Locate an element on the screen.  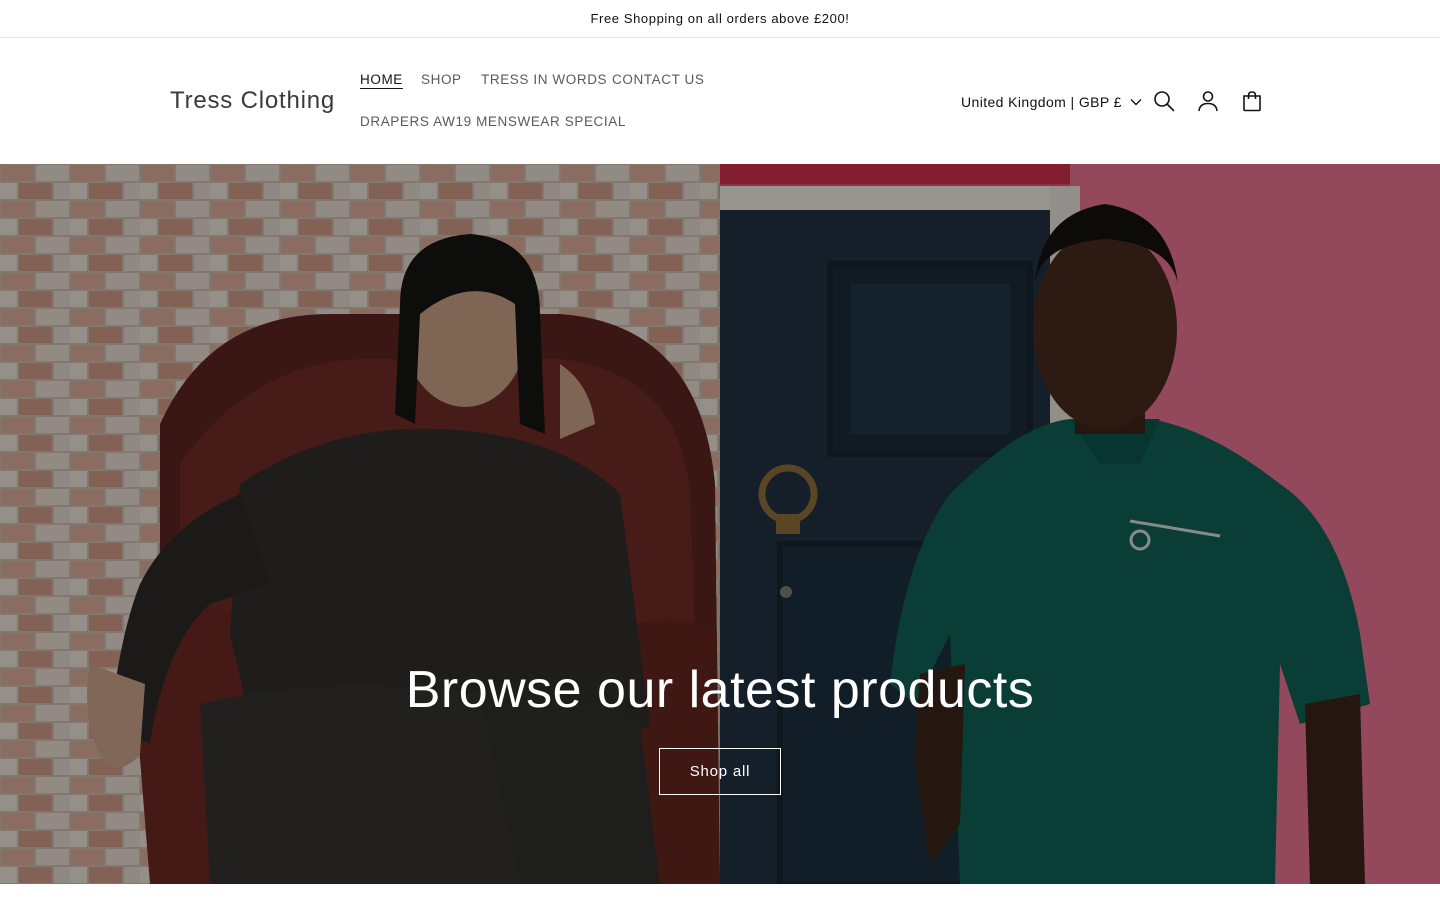
shop-all-button: Shop all is located at coordinates (720, 771).